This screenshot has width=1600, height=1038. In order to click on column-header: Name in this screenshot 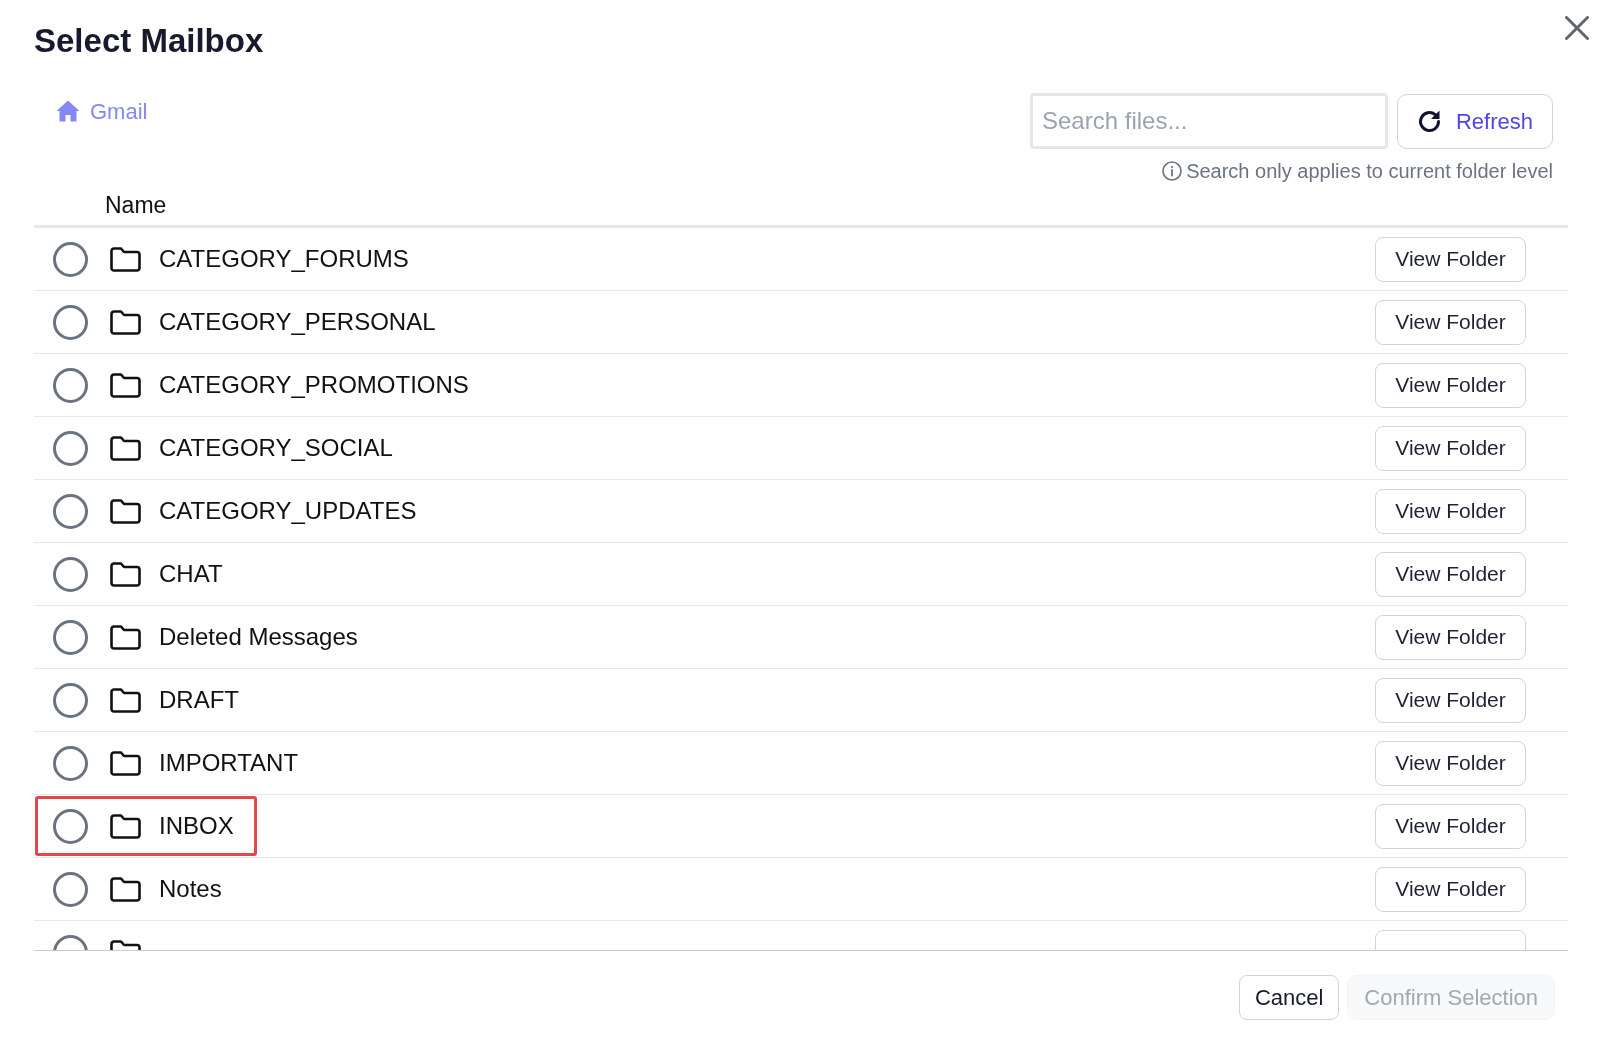, I will do `click(136, 205)`.